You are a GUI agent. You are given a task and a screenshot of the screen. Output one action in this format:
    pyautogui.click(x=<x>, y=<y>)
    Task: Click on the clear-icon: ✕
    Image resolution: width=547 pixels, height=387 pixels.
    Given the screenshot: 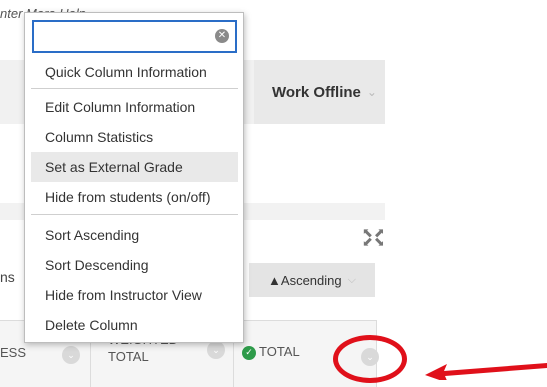 What is the action you would take?
    pyautogui.click(x=222, y=36)
    